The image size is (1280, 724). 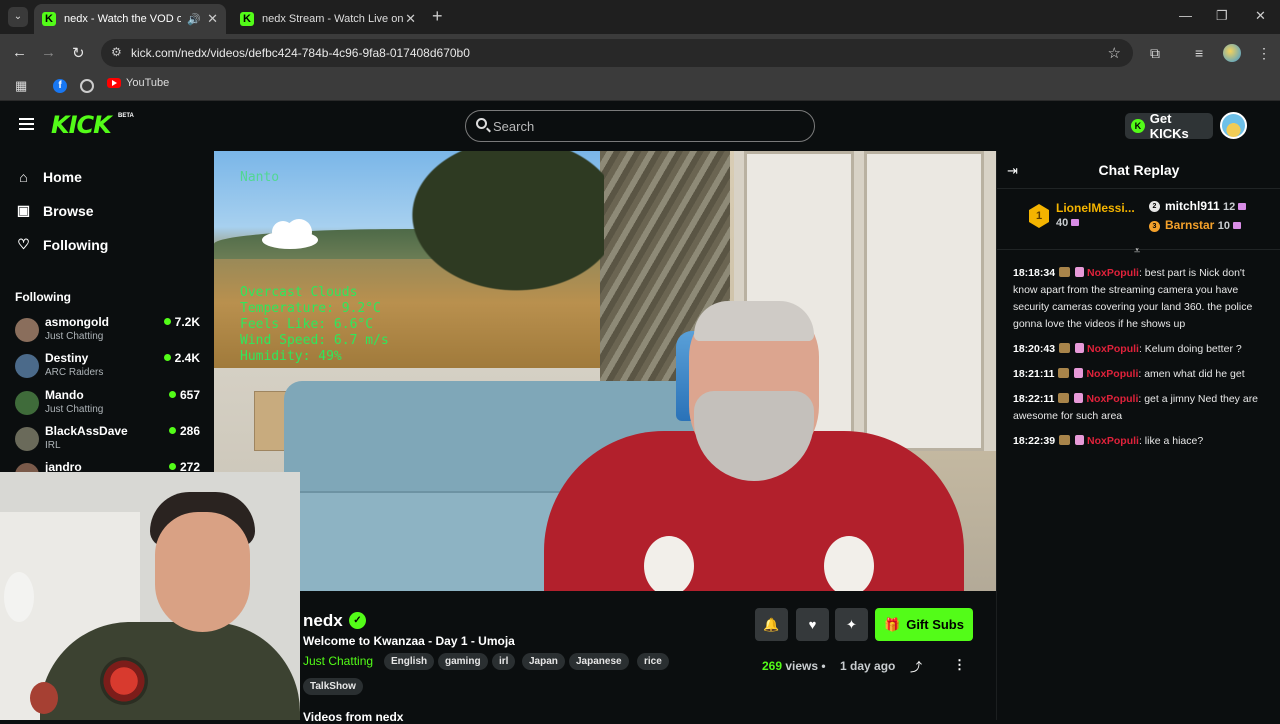 What do you see at coordinates (543, 661) in the screenshot?
I see `tag: Japan` at bounding box center [543, 661].